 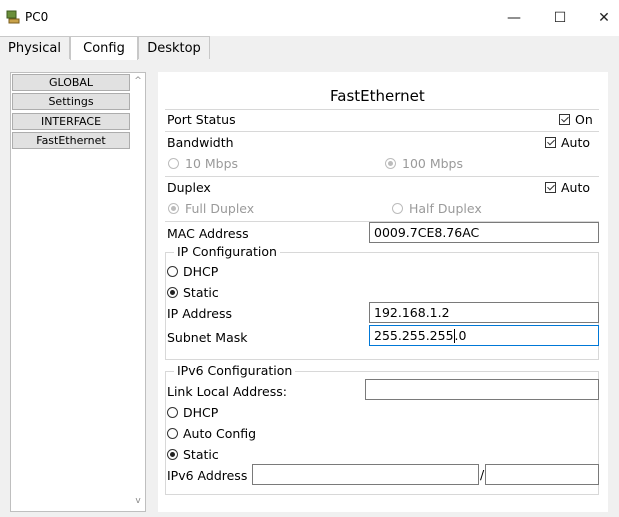 I want to click on ipv6-prefix-slash: /, so click(x=482, y=474).